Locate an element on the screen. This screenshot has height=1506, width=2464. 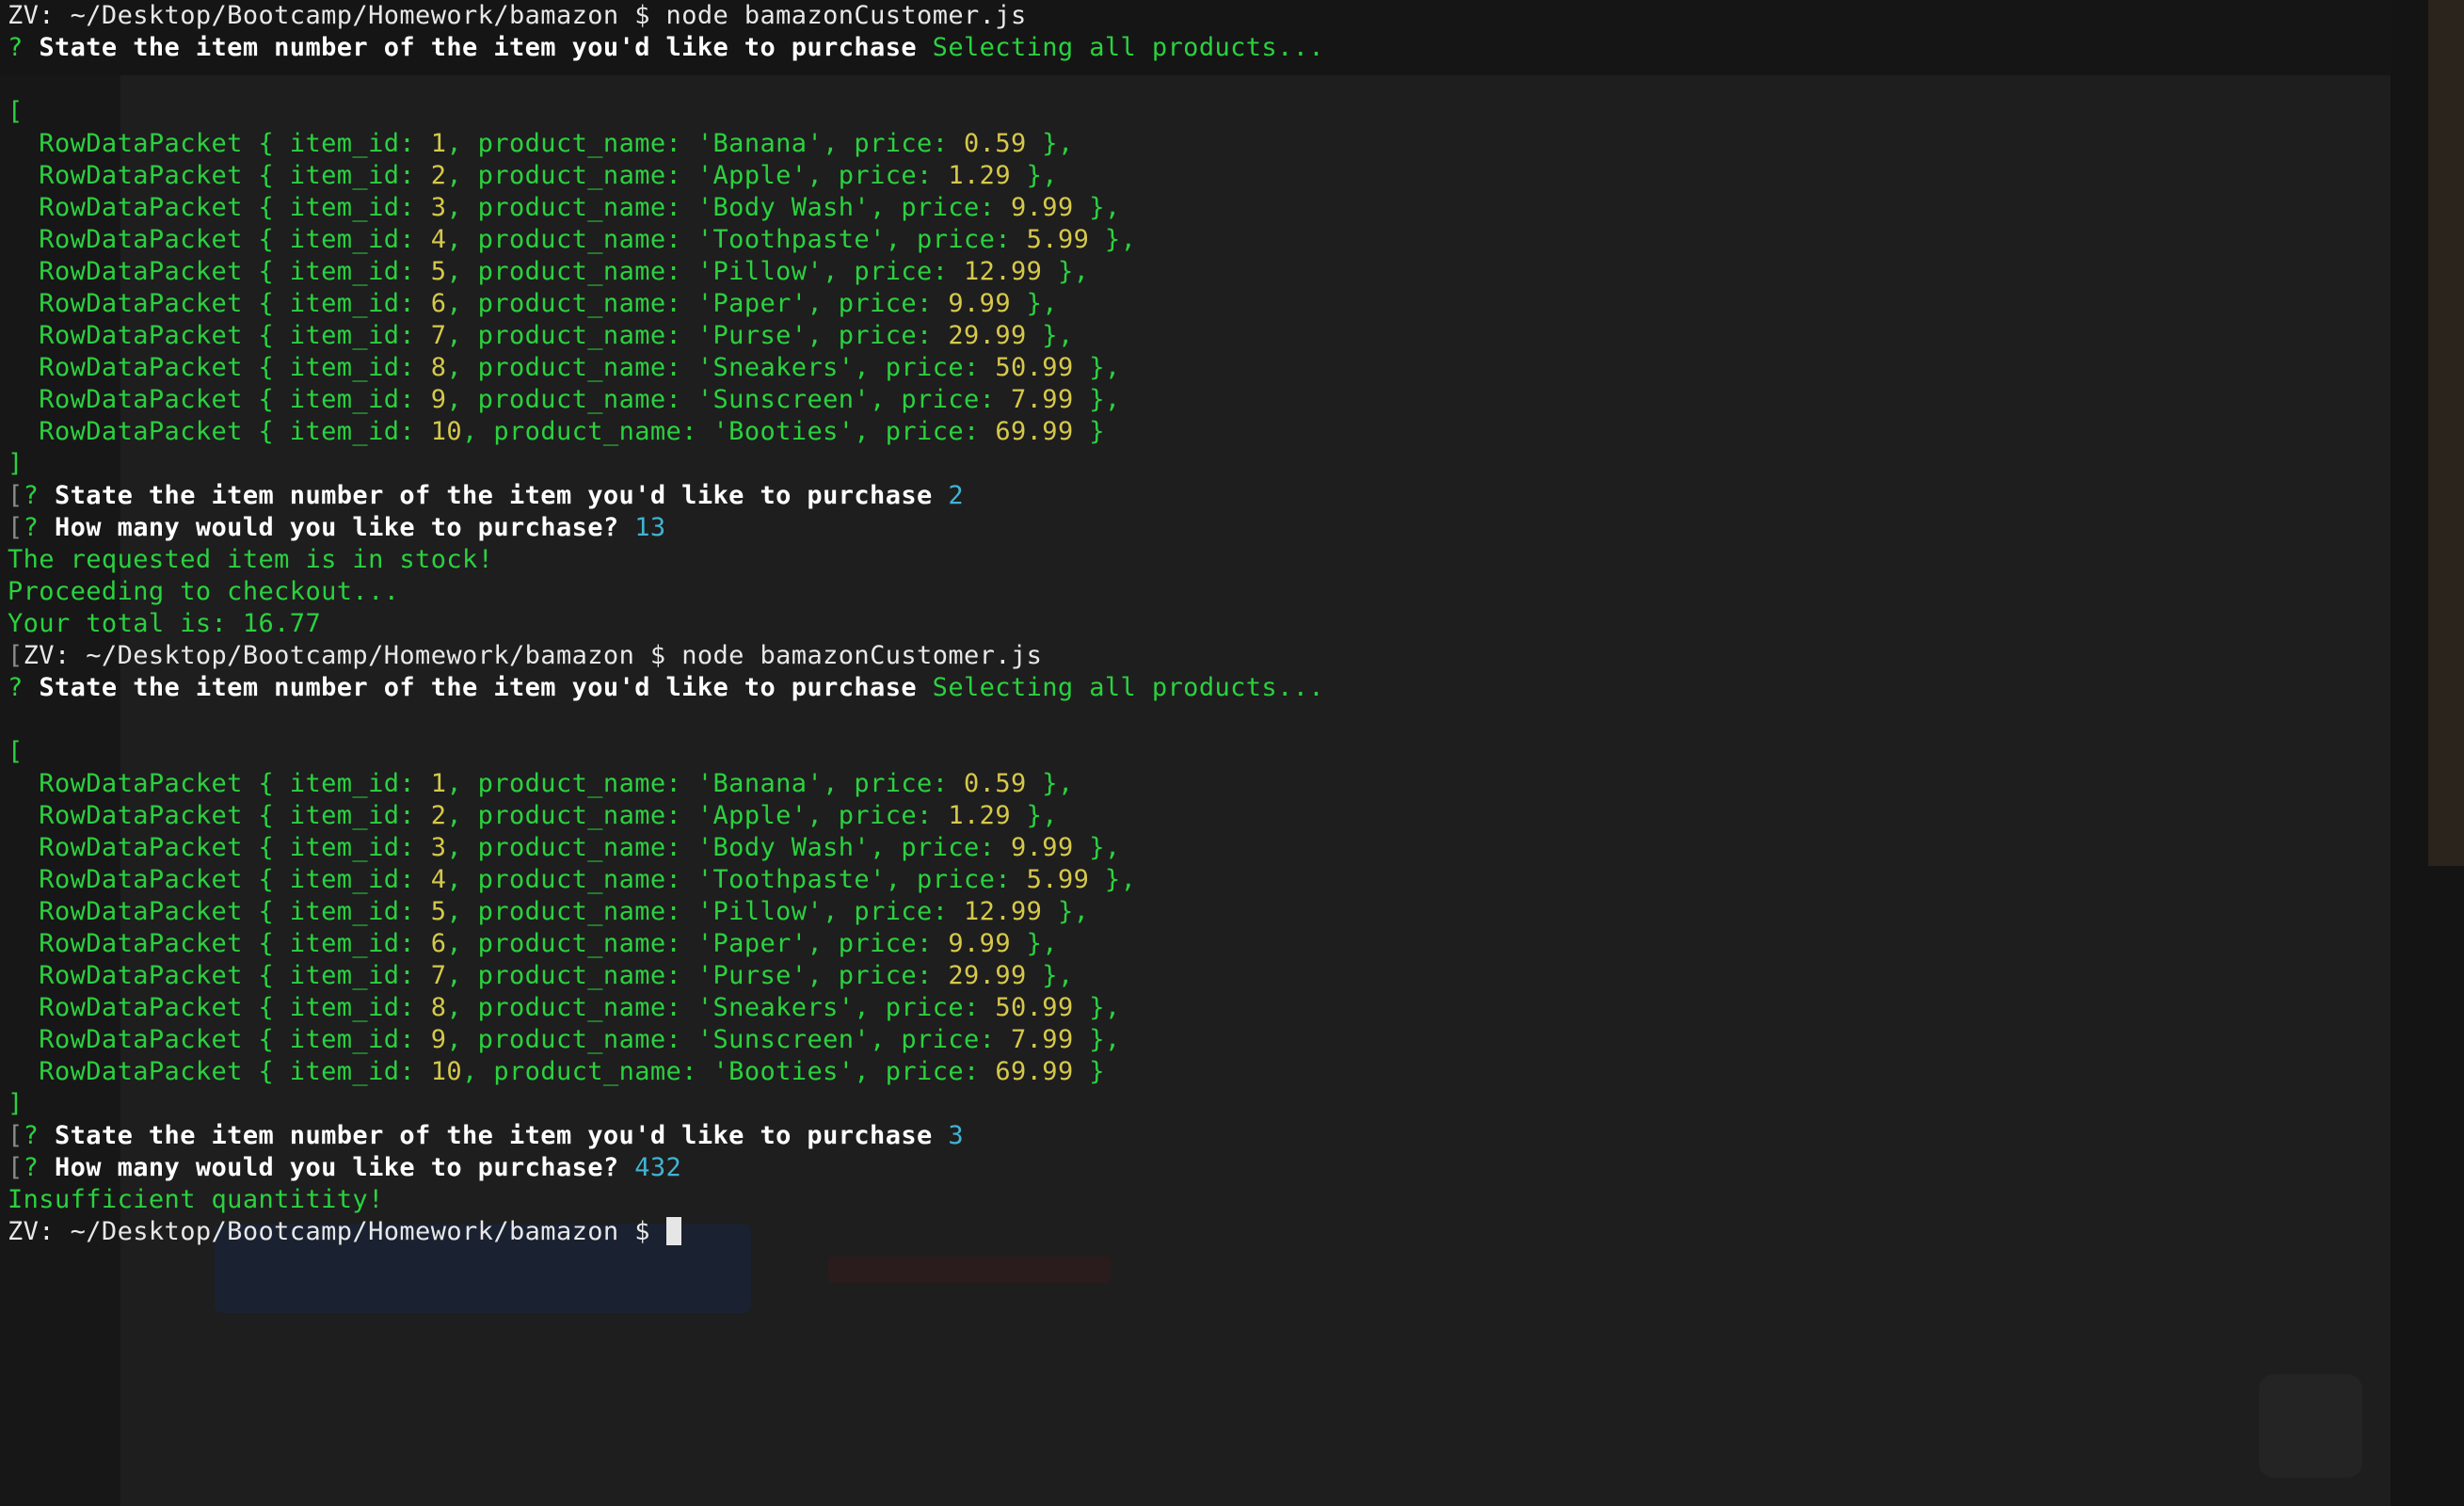
product-price: 29.99 is located at coordinates (987, 975).